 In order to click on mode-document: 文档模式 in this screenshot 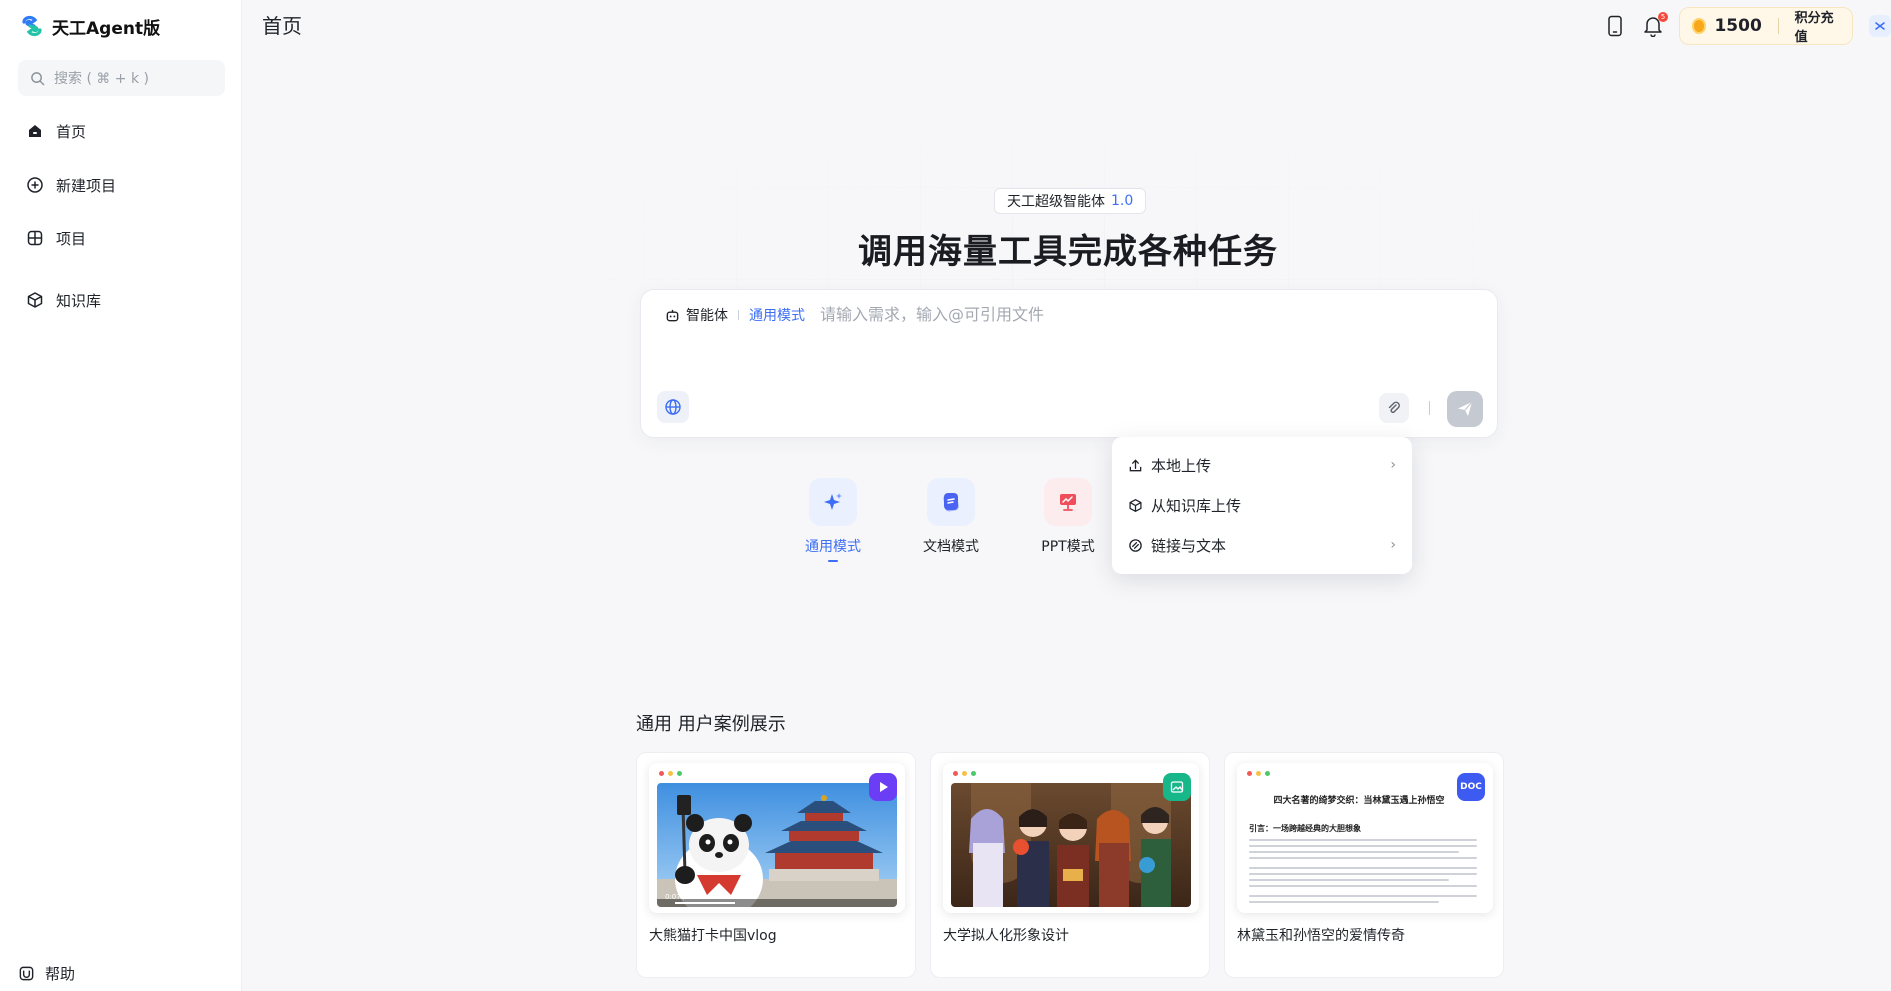, I will do `click(951, 517)`.